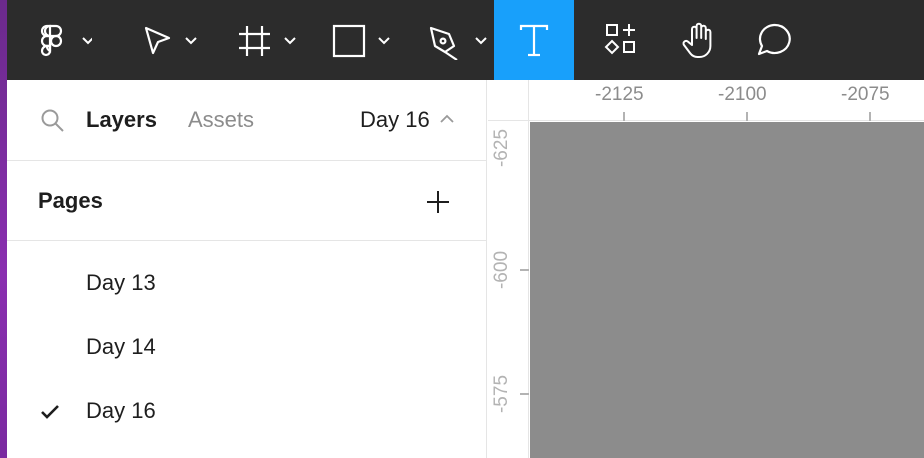 The height and width of the screenshot is (458, 924). I want to click on frame-tool-button, so click(262, 40).